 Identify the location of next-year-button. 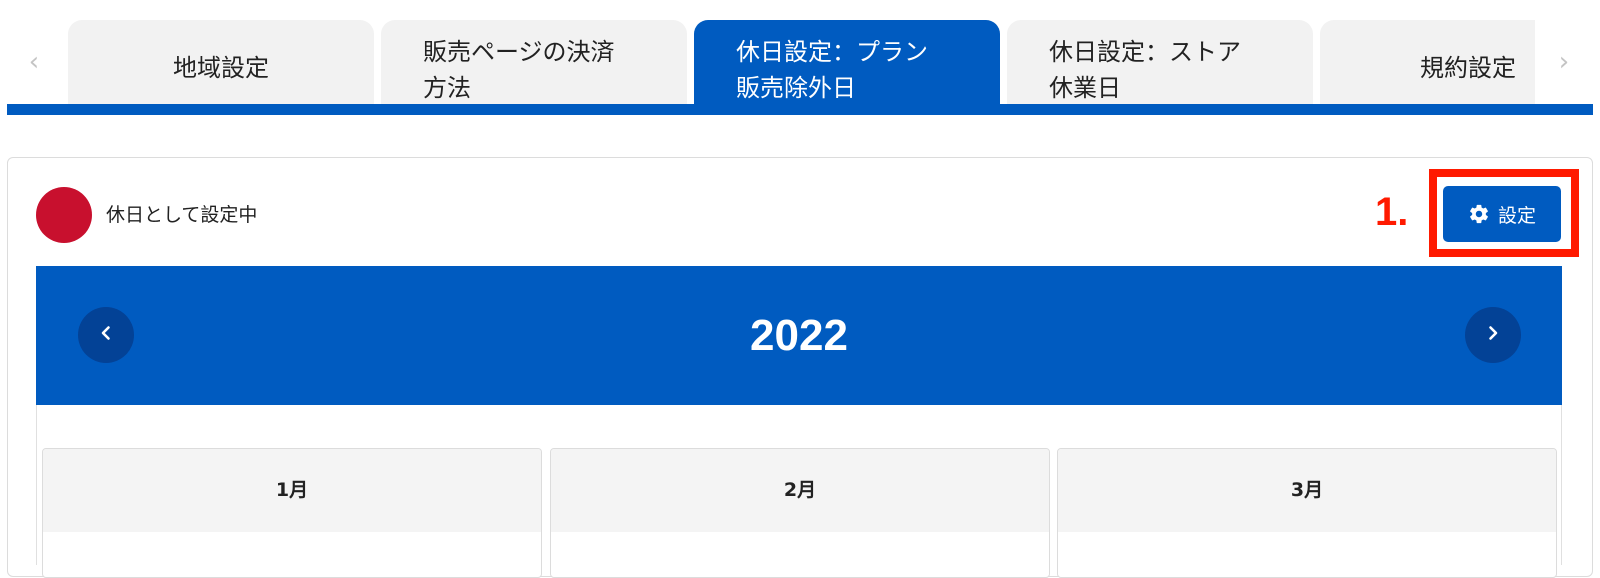
(1493, 335).